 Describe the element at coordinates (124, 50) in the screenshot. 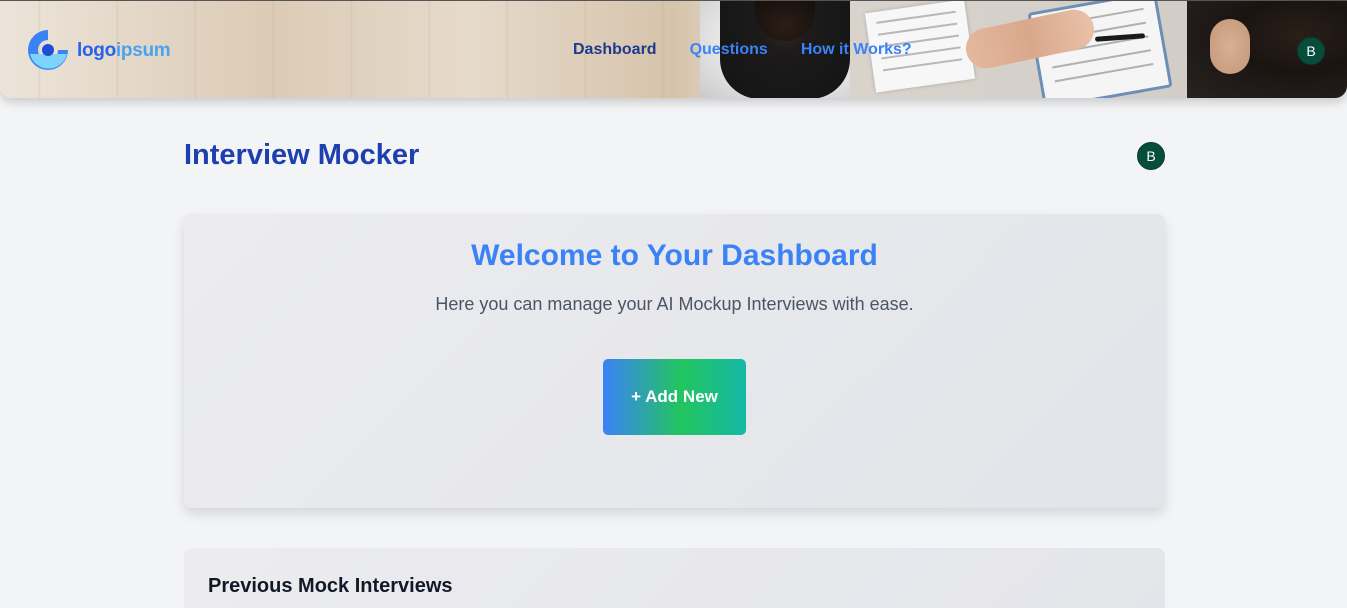

I see `logo-text: logoipsum` at that location.